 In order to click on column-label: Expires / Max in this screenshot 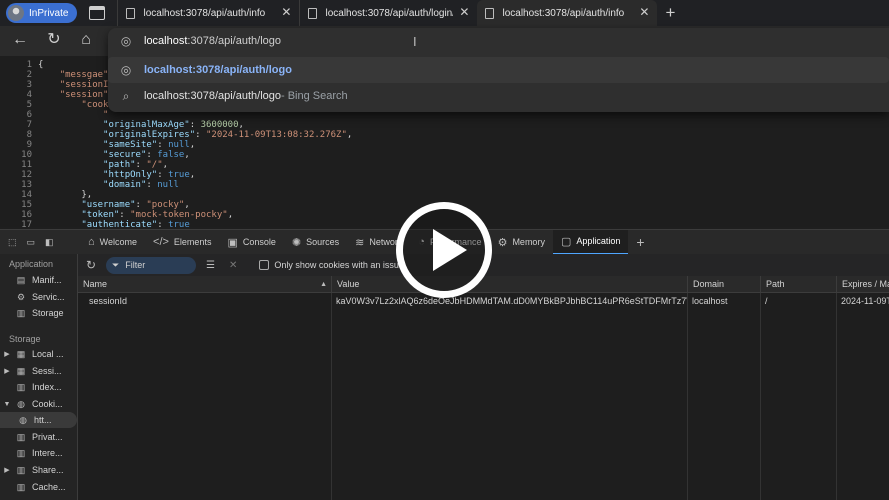, I will do `click(865, 284)`.